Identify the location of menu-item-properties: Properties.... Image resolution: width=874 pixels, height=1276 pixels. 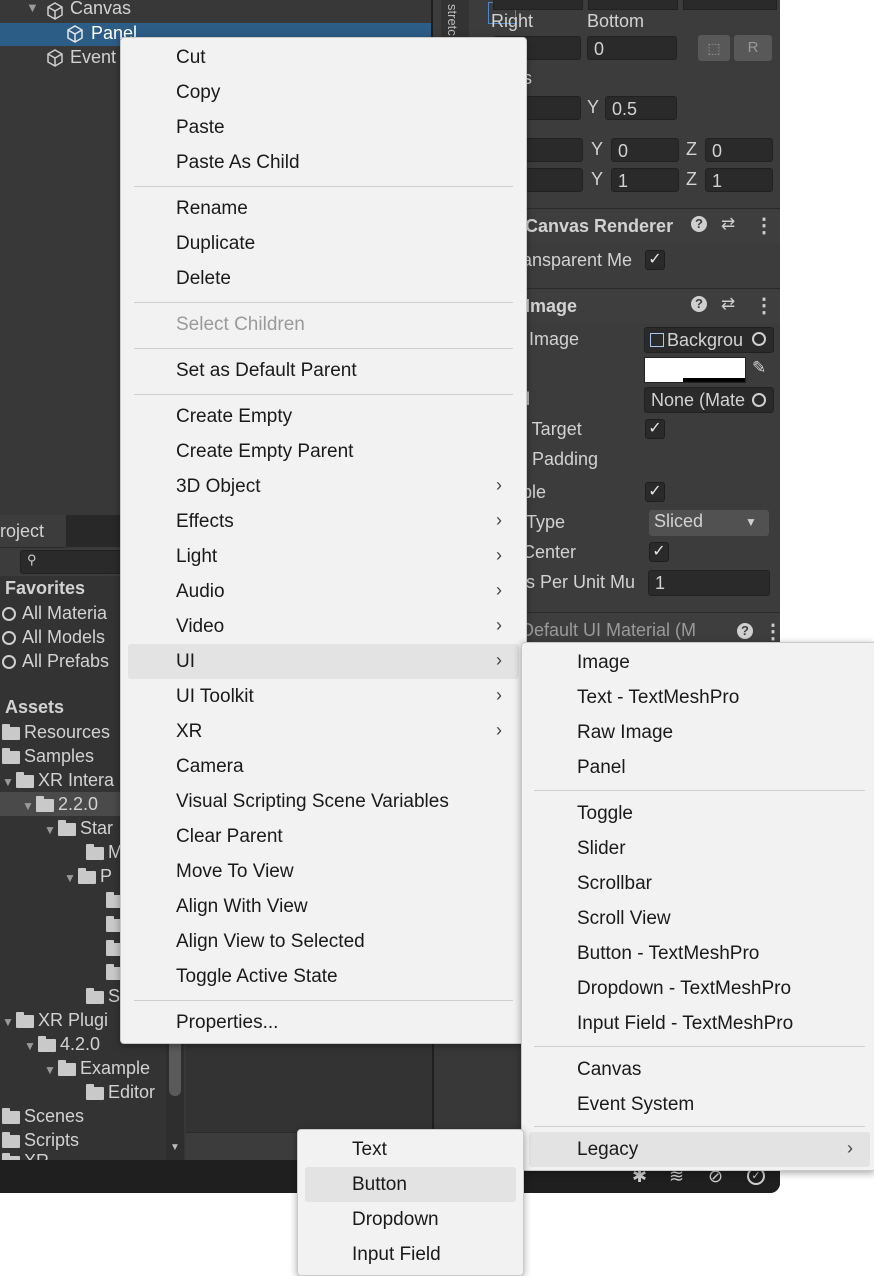
(323, 1022).